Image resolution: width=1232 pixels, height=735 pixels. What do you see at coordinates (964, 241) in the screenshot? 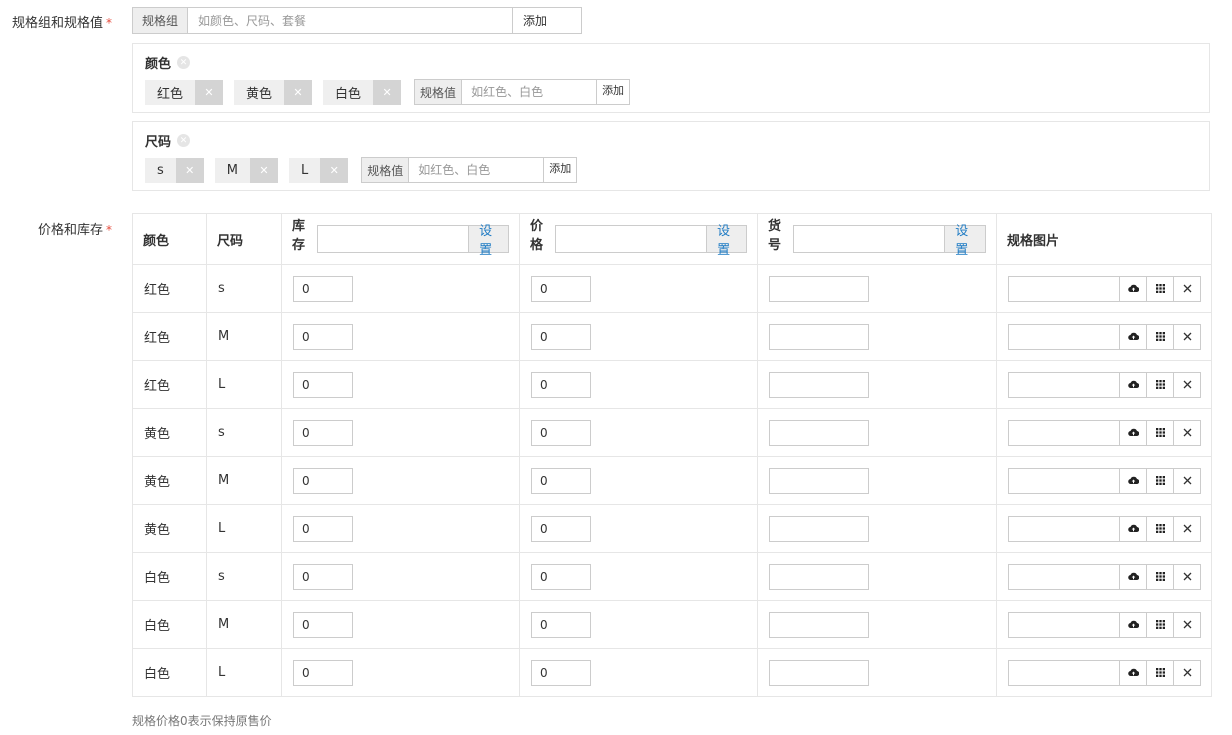
I see `set-sn-button: 设置` at bounding box center [964, 241].